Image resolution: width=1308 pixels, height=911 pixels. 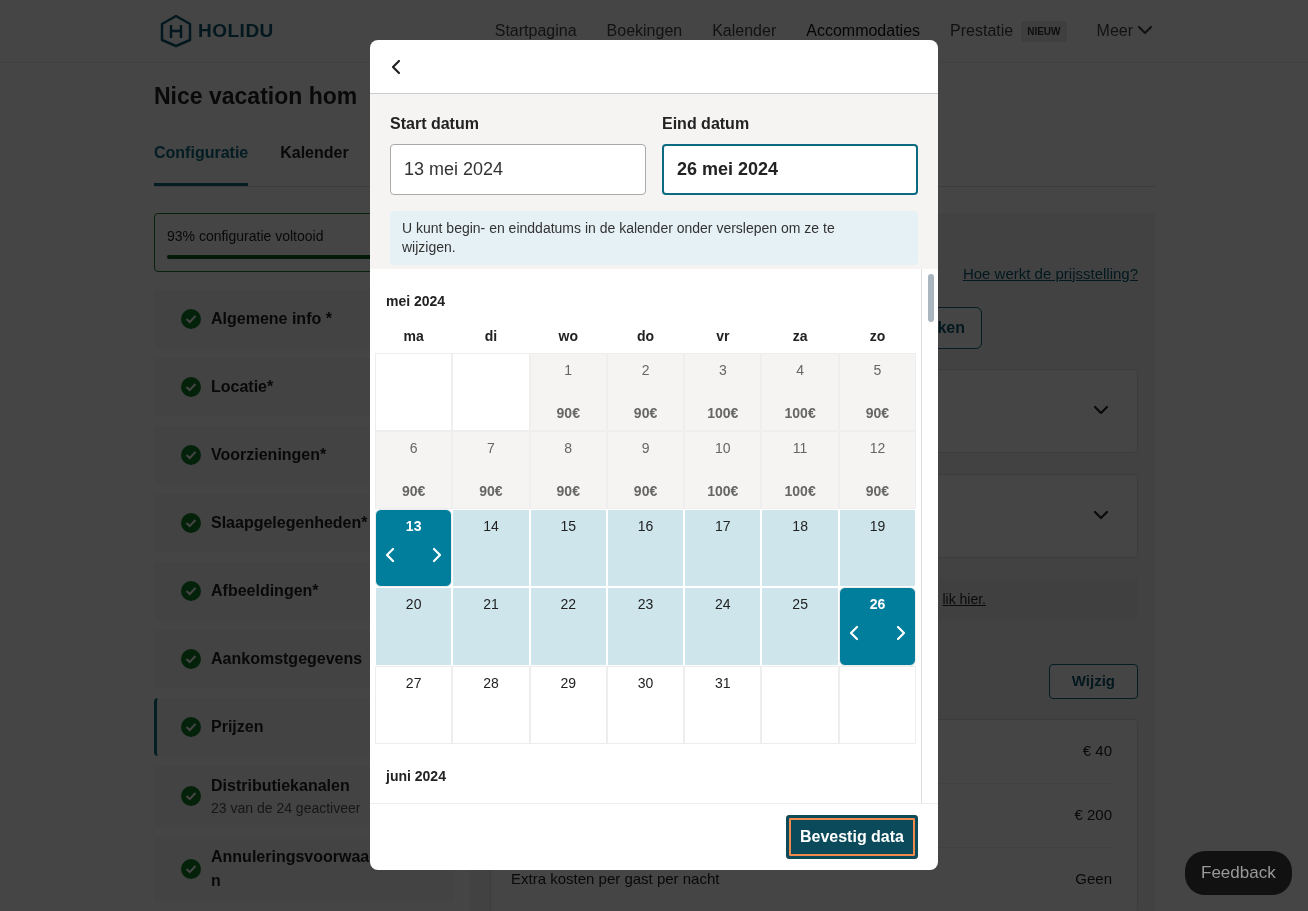 What do you see at coordinates (256, 97) in the screenshot?
I see `page-title: Nice vacation hom` at bounding box center [256, 97].